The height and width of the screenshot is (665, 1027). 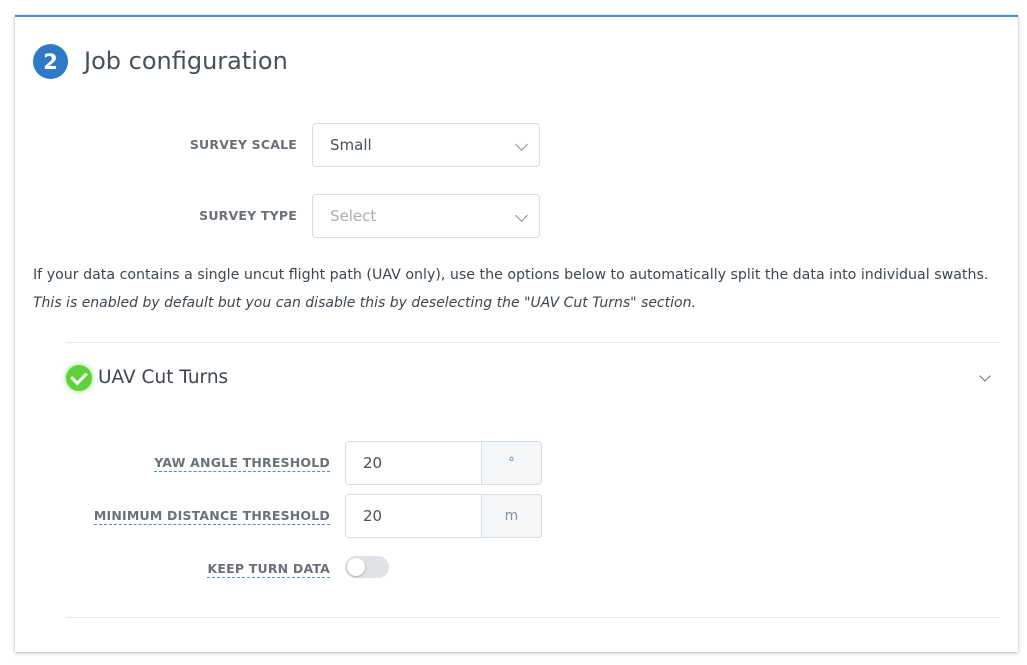 I want to click on check-circle-icon, so click(x=79, y=378).